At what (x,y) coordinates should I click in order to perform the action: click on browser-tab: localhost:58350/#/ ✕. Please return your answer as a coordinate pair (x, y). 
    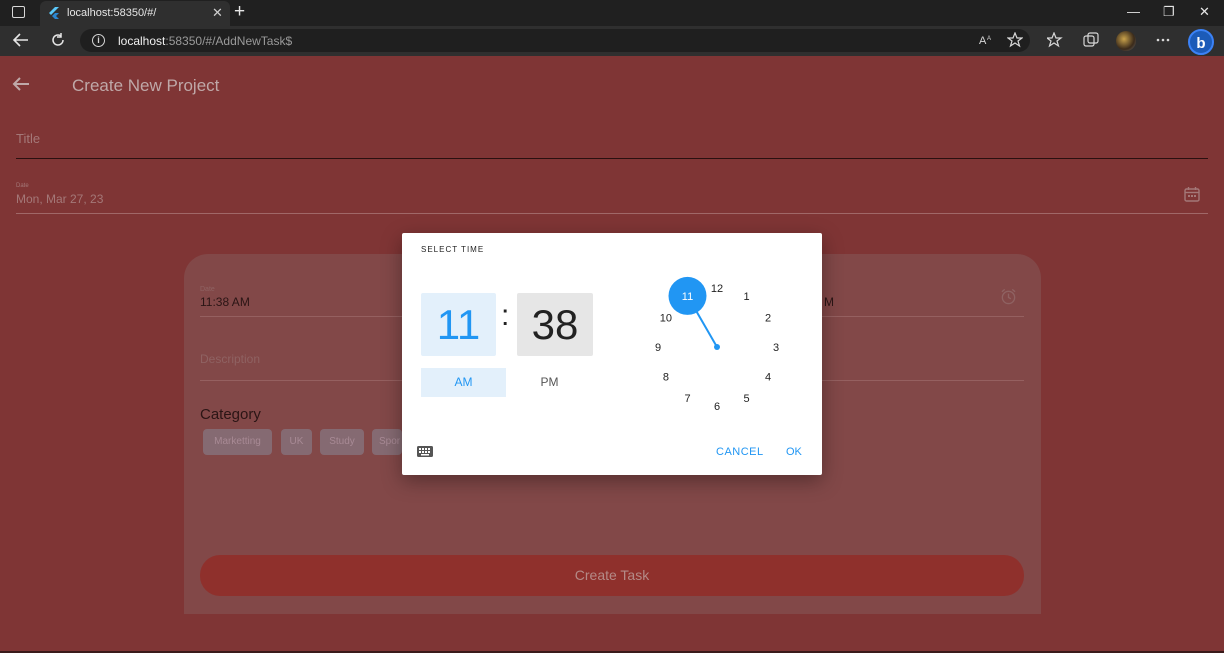
    Looking at the image, I should click on (135, 13).